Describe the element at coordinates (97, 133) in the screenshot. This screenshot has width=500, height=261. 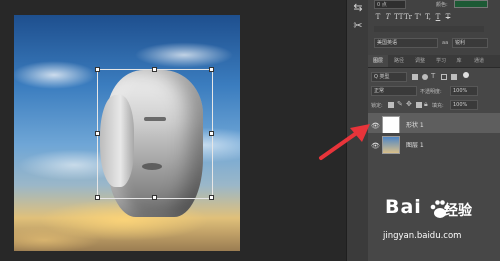
I see `transform-handle-ml` at that location.